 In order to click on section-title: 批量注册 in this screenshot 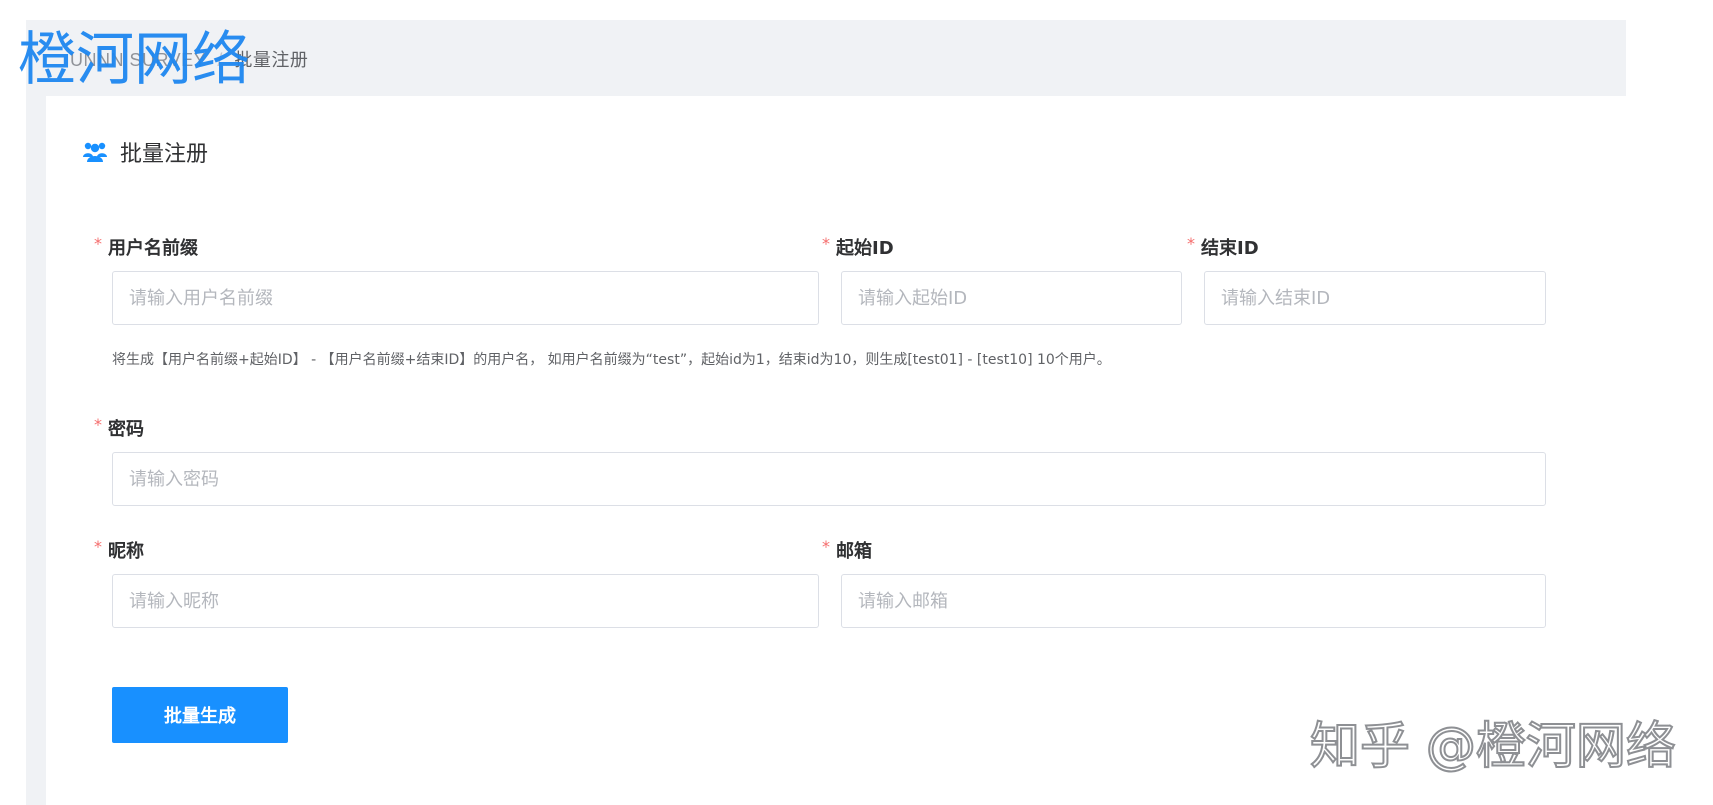, I will do `click(164, 154)`.